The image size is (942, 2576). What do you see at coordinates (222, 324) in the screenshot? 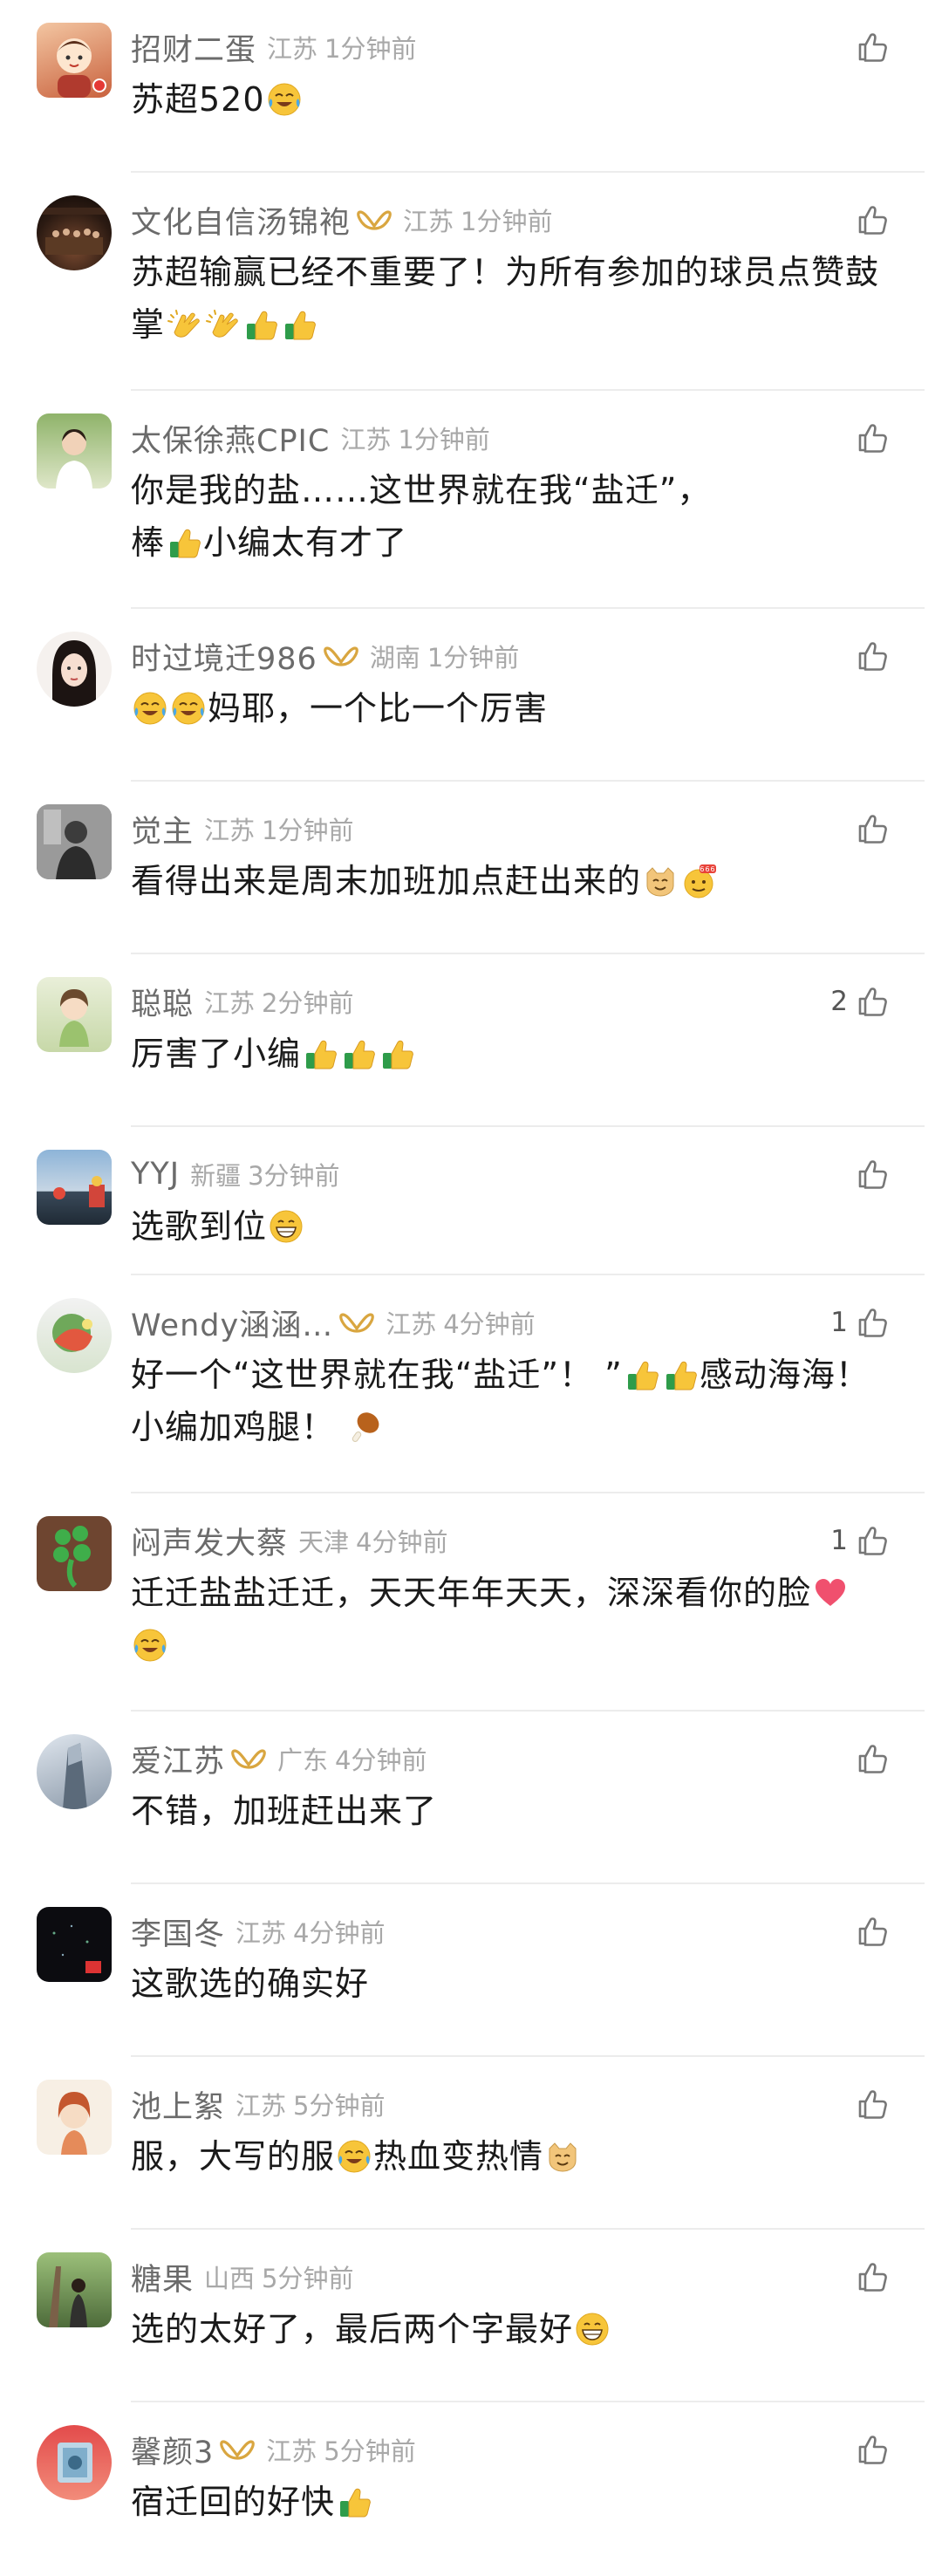
I see `clap-emoji-icon` at bounding box center [222, 324].